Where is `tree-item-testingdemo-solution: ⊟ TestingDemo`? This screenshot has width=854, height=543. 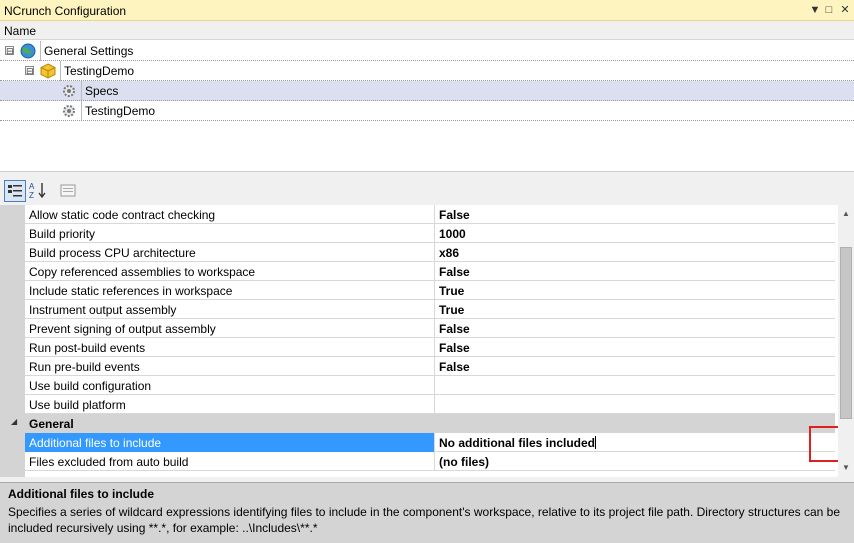
tree-item-testingdemo-solution: ⊟ TestingDemo is located at coordinates (427, 71).